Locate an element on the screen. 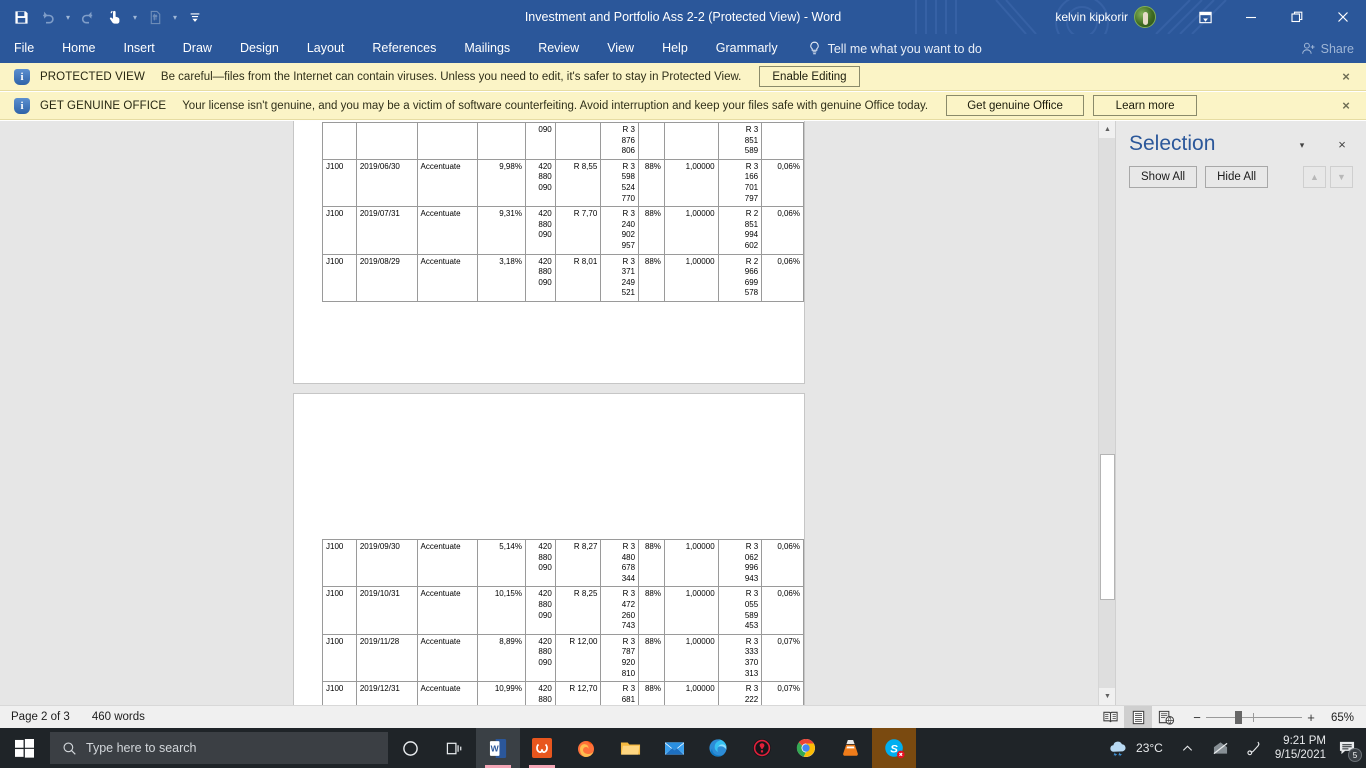 The width and height of the screenshot is (1366, 768). zoom-out-button: − is located at coordinates (1197, 717).